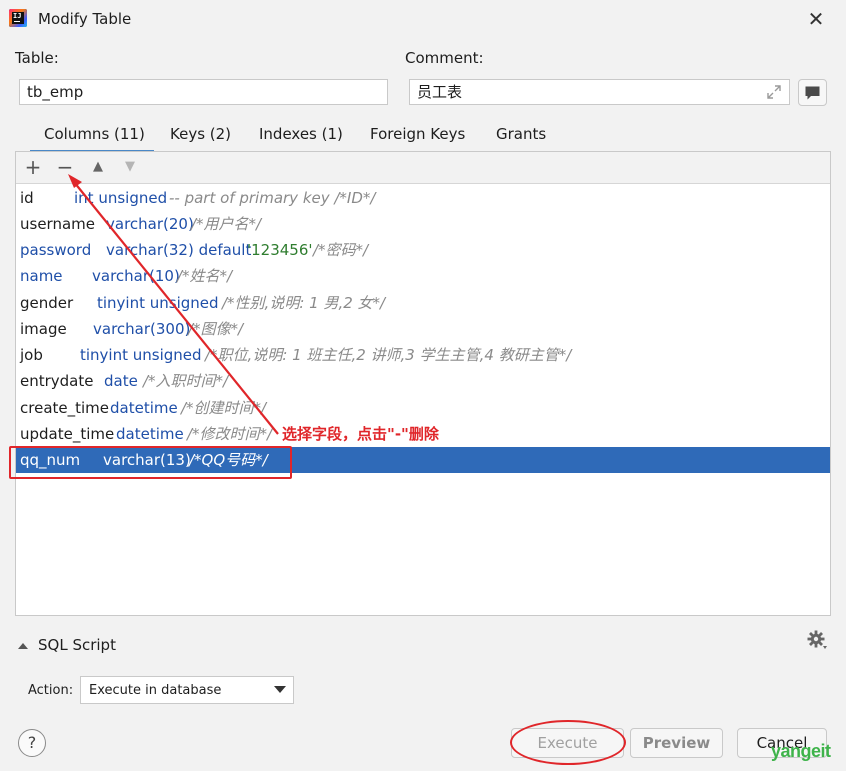 This screenshot has height=771, width=846. Describe the element at coordinates (85, 19) in the screenshot. I see `window-title: Modify Table` at that location.